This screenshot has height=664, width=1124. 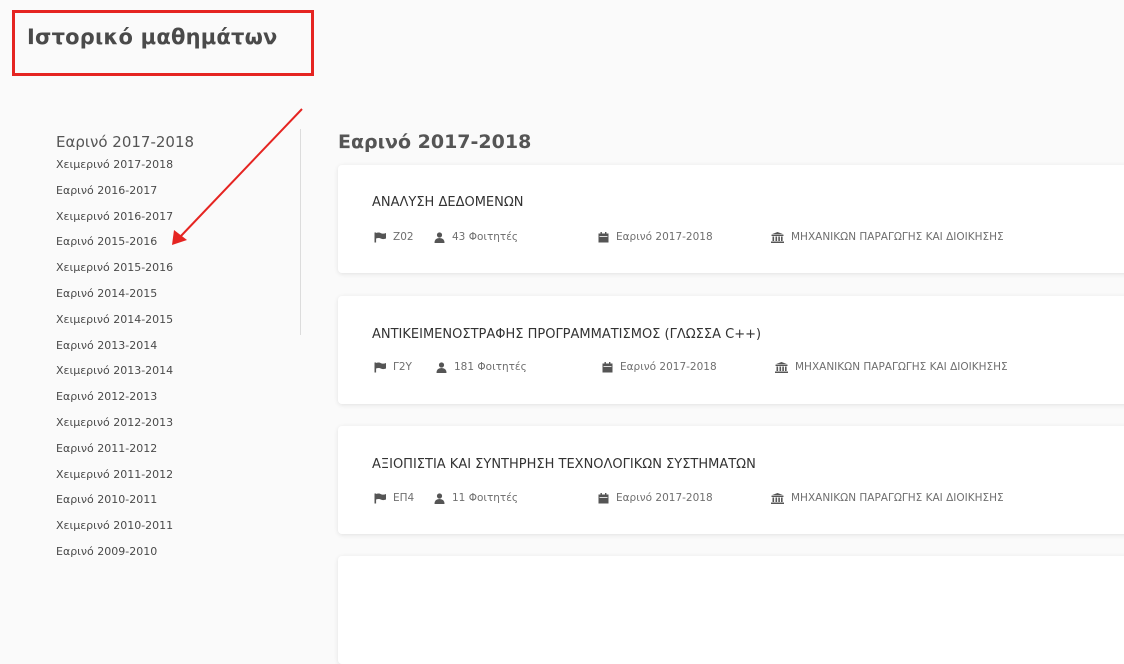 What do you see at coordinates (485, 237) in the screenshot?
I see `course-students-text: 43 Φοιτητές` at bounding box center [485, 237].